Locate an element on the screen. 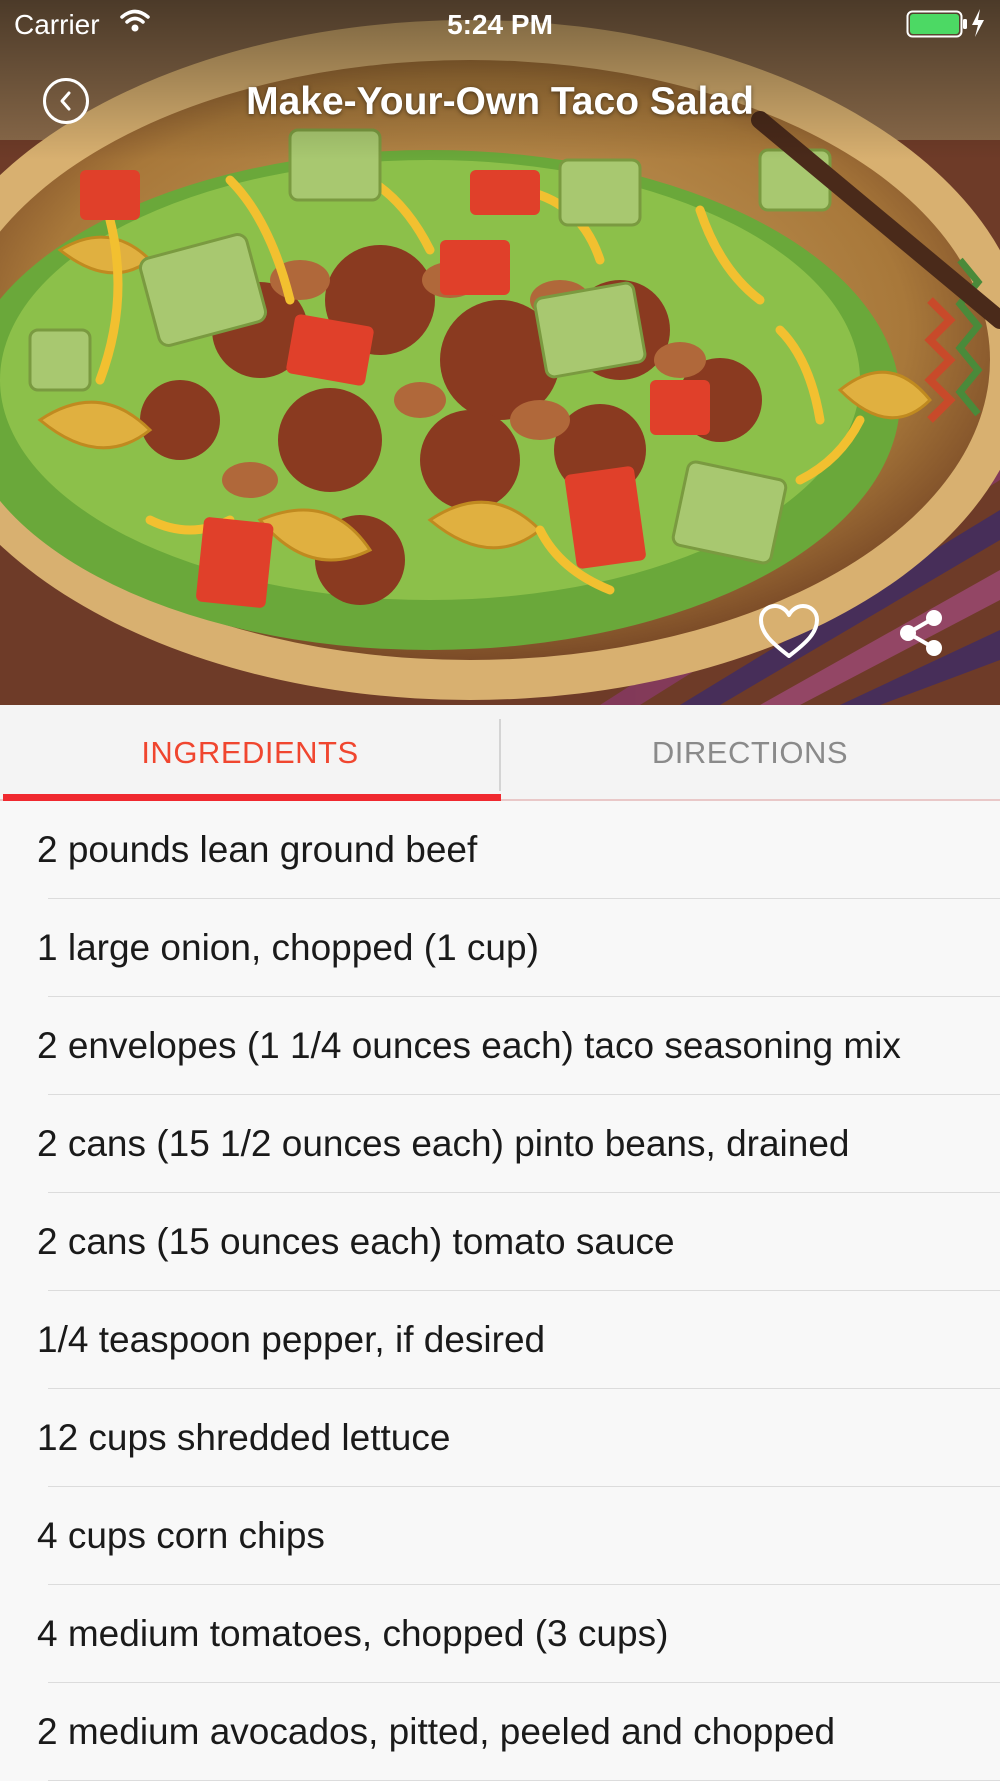 Image resolution: width=1000 pixels, height=1781 pixels. recipe-tabs: INGREDIENTS DIRECTIONS is located at coordinates (500, 753).